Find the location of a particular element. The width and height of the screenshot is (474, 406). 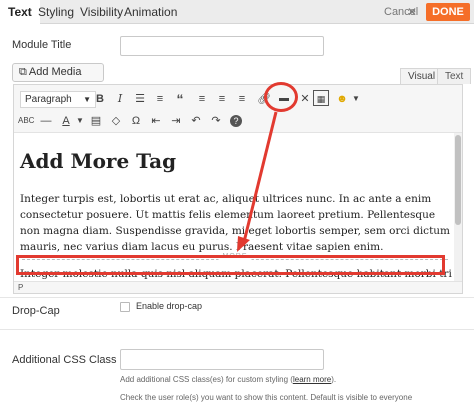

annotation-arrow is located at coordinates (257, 181).